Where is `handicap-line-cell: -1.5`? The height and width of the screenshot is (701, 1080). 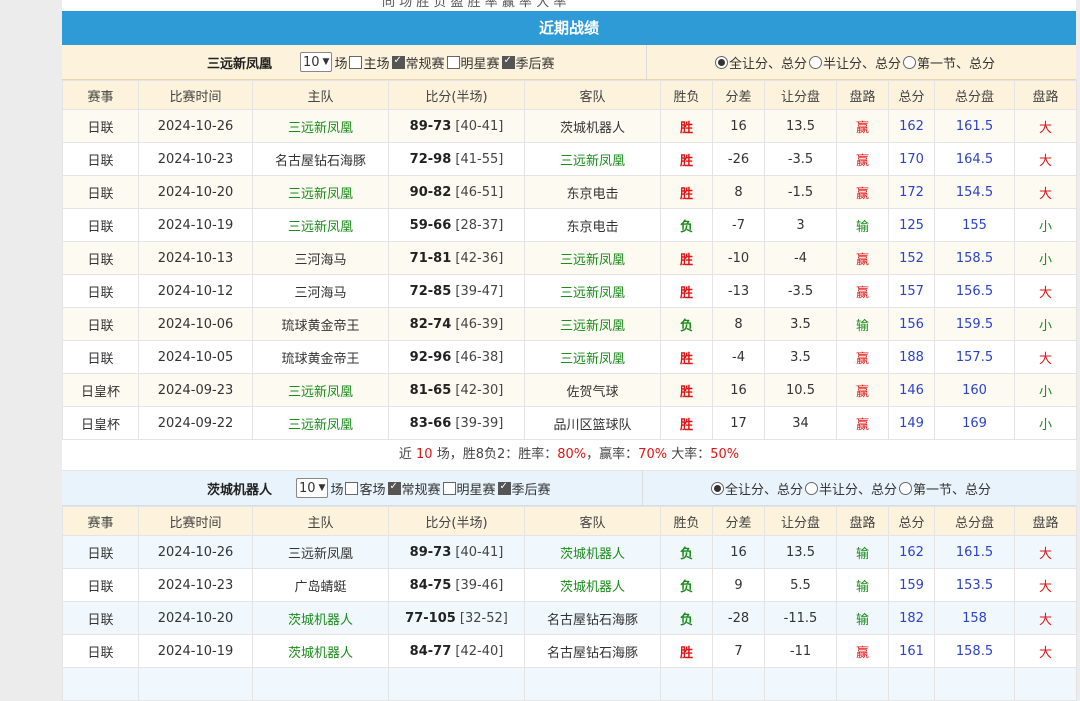
handicap-line-cell: -1.5 is located at coordinates (800, 192).